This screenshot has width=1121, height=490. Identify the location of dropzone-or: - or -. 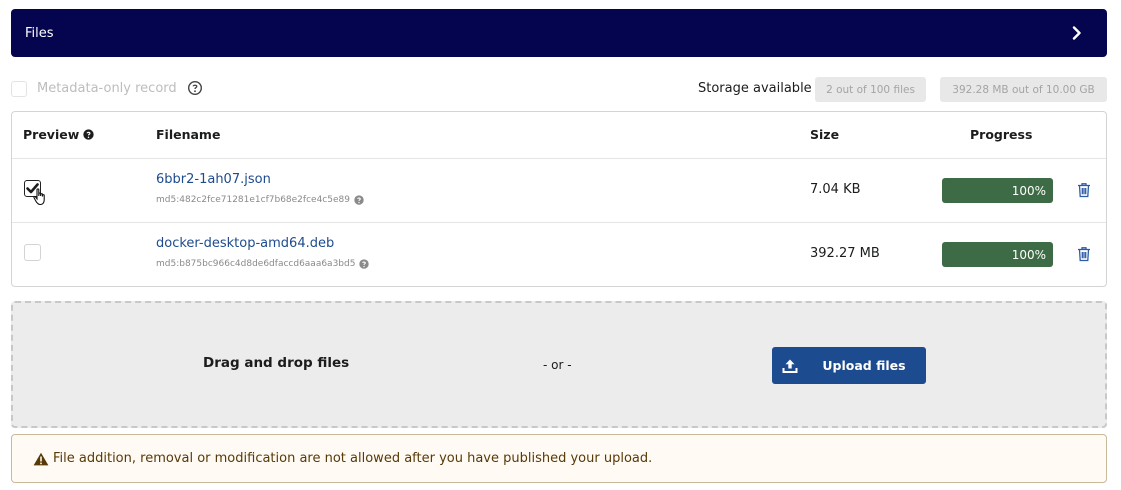
(557, 365).